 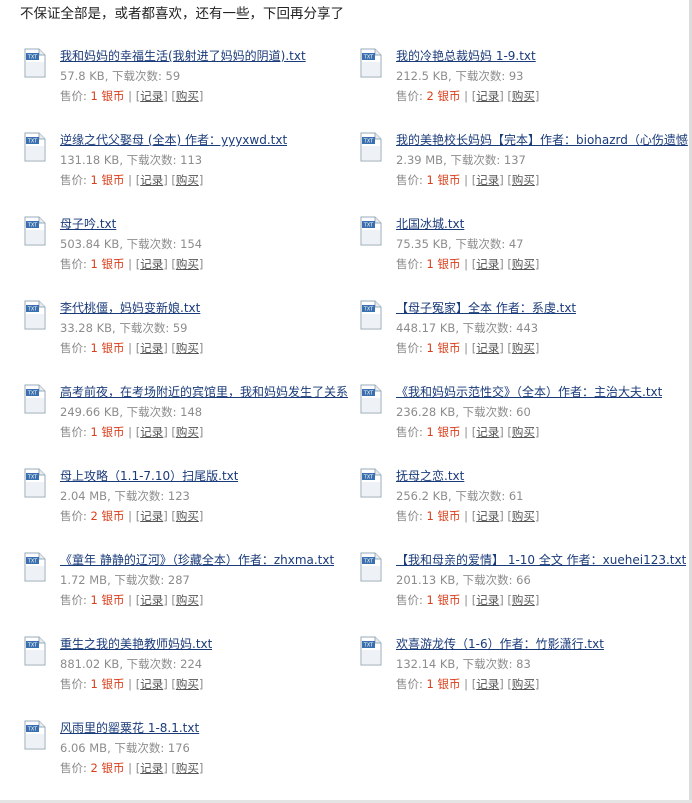 What do you see at coordinates (467, 224) in the screenshot?
I see `attachment-filename-link: 北国冰城.txt` at bounding box center [467, 224].